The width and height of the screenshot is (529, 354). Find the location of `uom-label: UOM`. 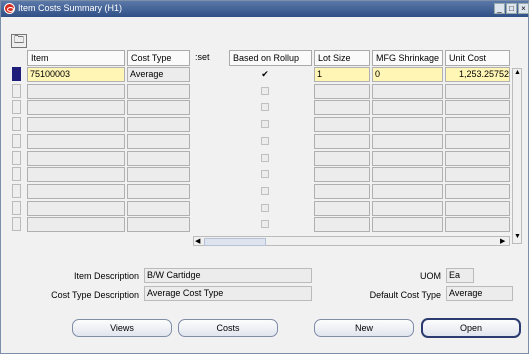

uom-label: UOM is located at coordinates (430, 276).